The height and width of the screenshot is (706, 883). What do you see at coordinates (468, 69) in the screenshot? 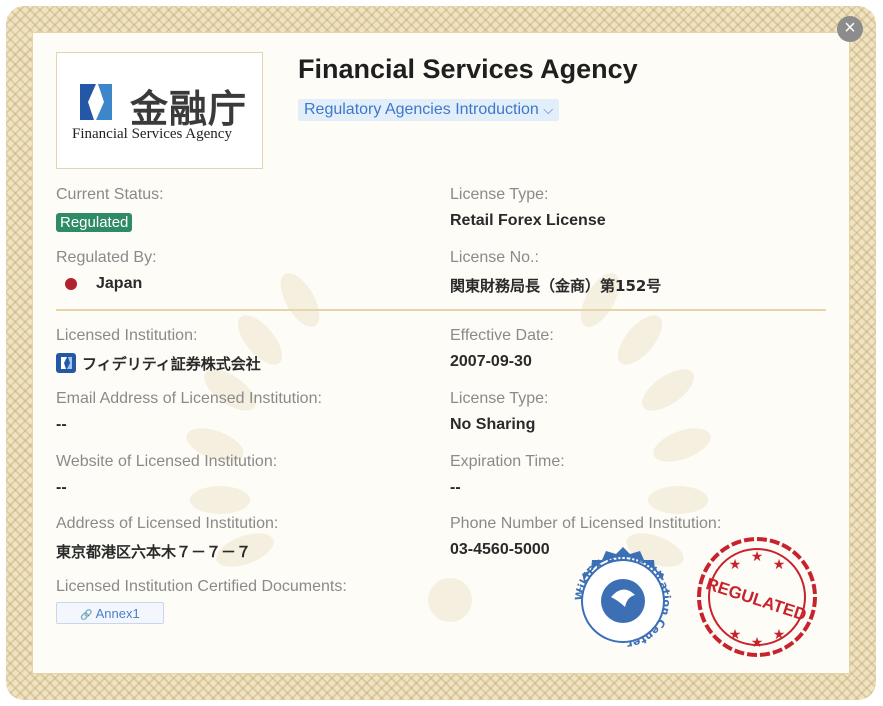
I see `page-title: Financial Services Agency` at bounding box center [468, 69].